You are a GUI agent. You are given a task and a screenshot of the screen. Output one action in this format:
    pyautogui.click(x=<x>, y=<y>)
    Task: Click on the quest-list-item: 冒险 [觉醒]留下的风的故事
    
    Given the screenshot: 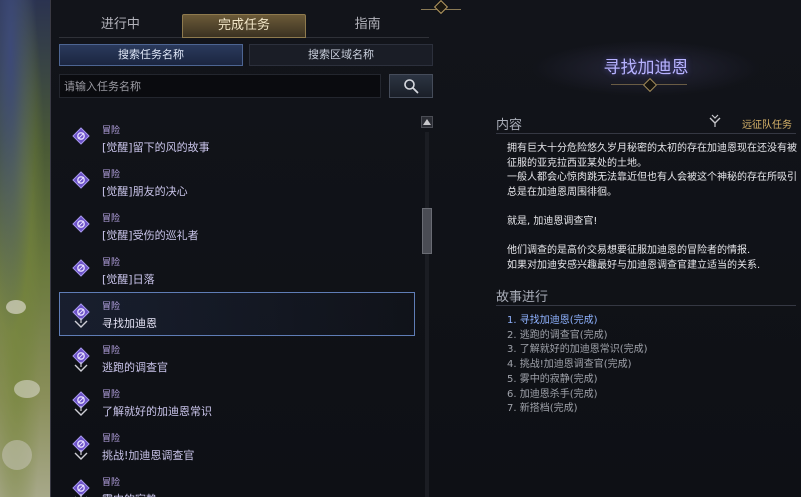 What is the action you would take?
    pyautogui.click(x=237, y=138)
    